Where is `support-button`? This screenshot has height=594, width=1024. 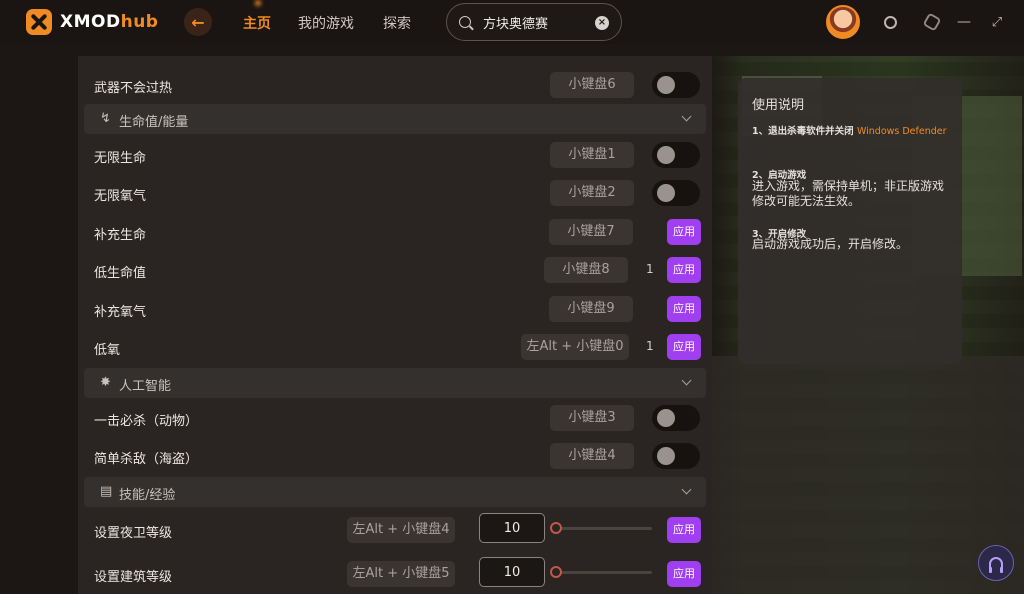 support-button is located at coordinates (996, 563).